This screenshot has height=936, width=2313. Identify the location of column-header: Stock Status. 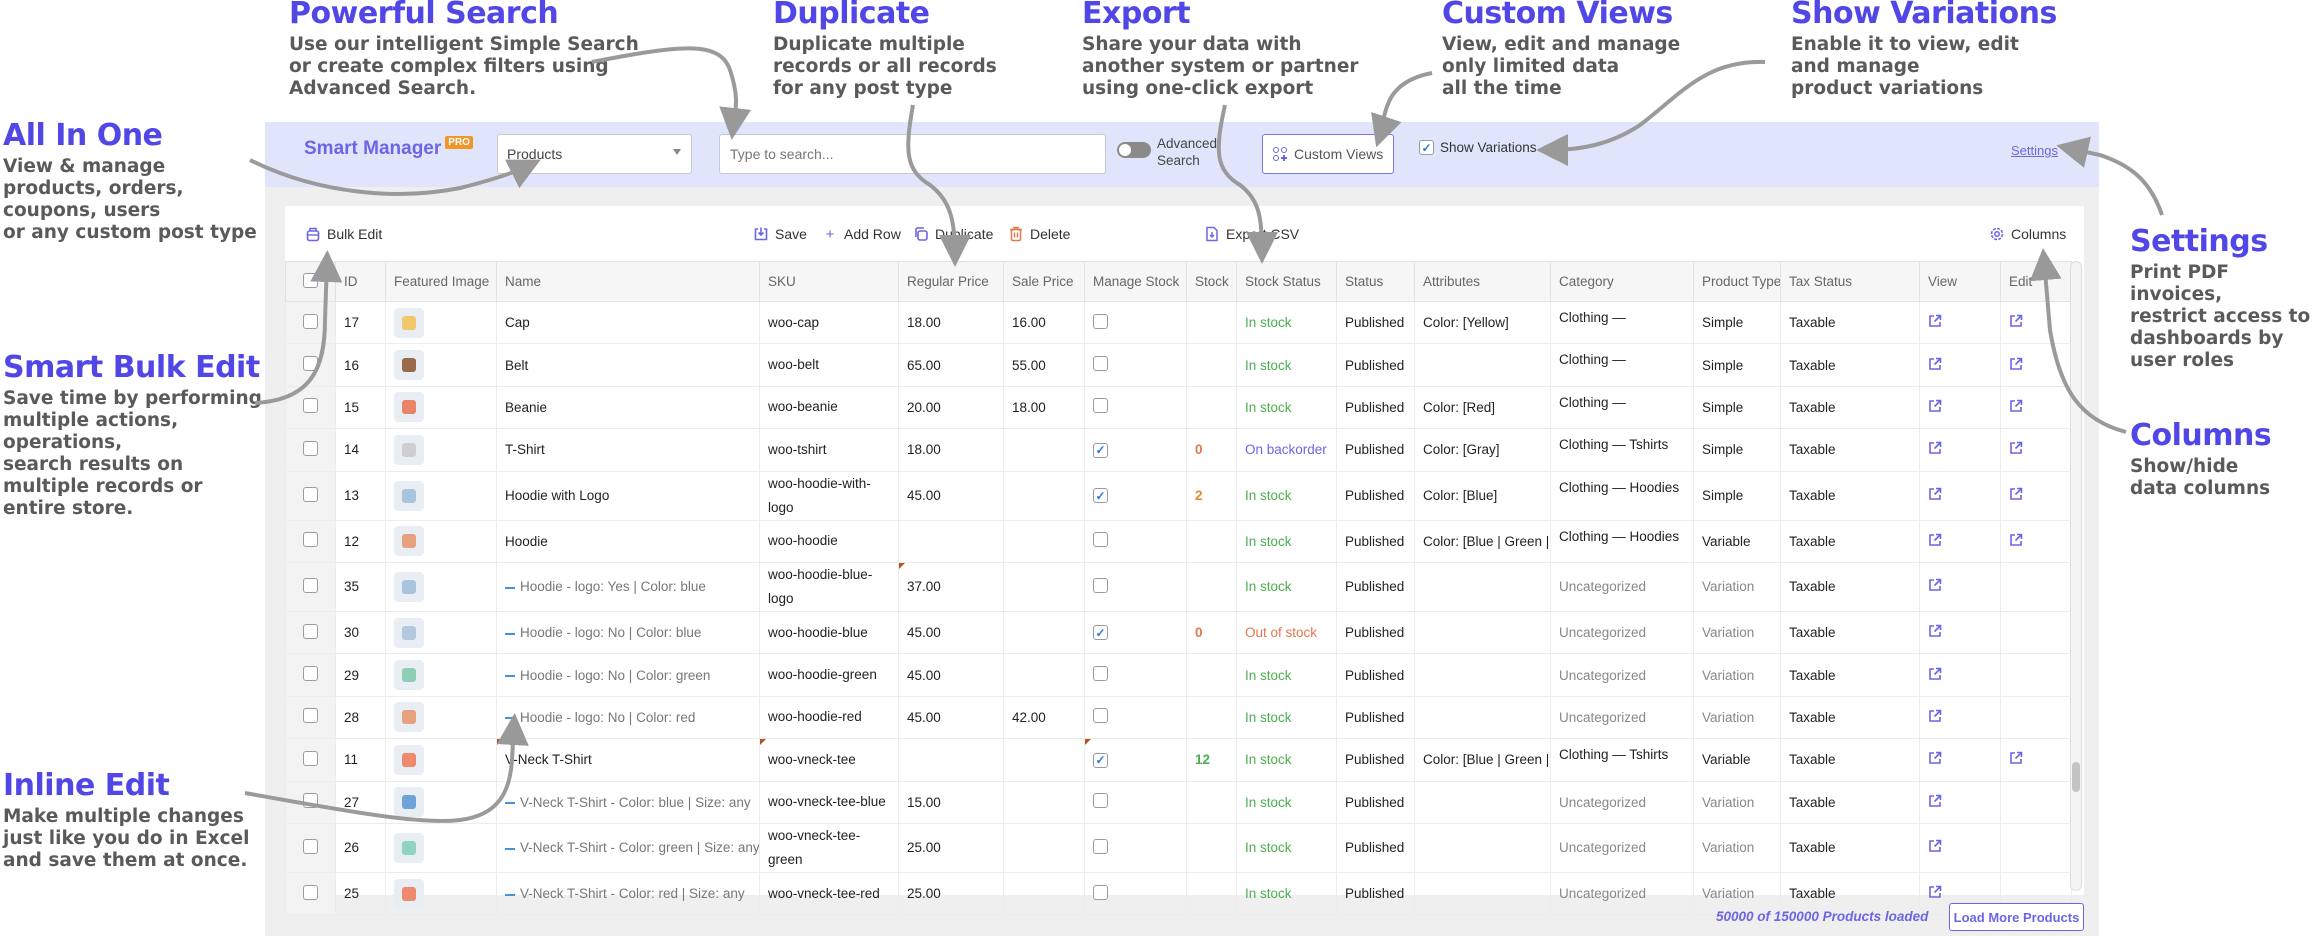
(1286, 281).